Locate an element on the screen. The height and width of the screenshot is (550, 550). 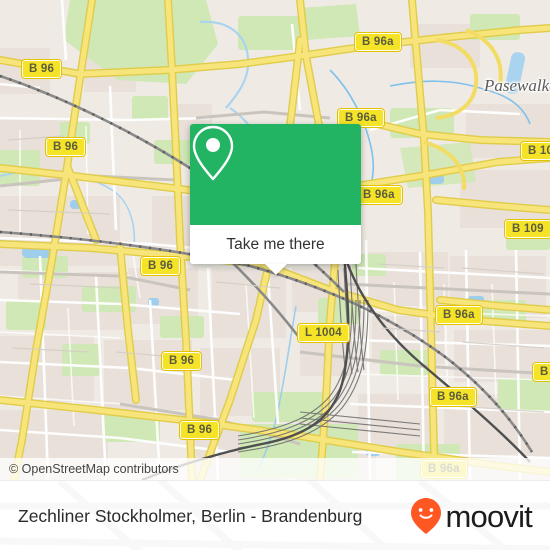
attribution-bar: © OpenStreetMap contributors is located at coordinates (275, 469).